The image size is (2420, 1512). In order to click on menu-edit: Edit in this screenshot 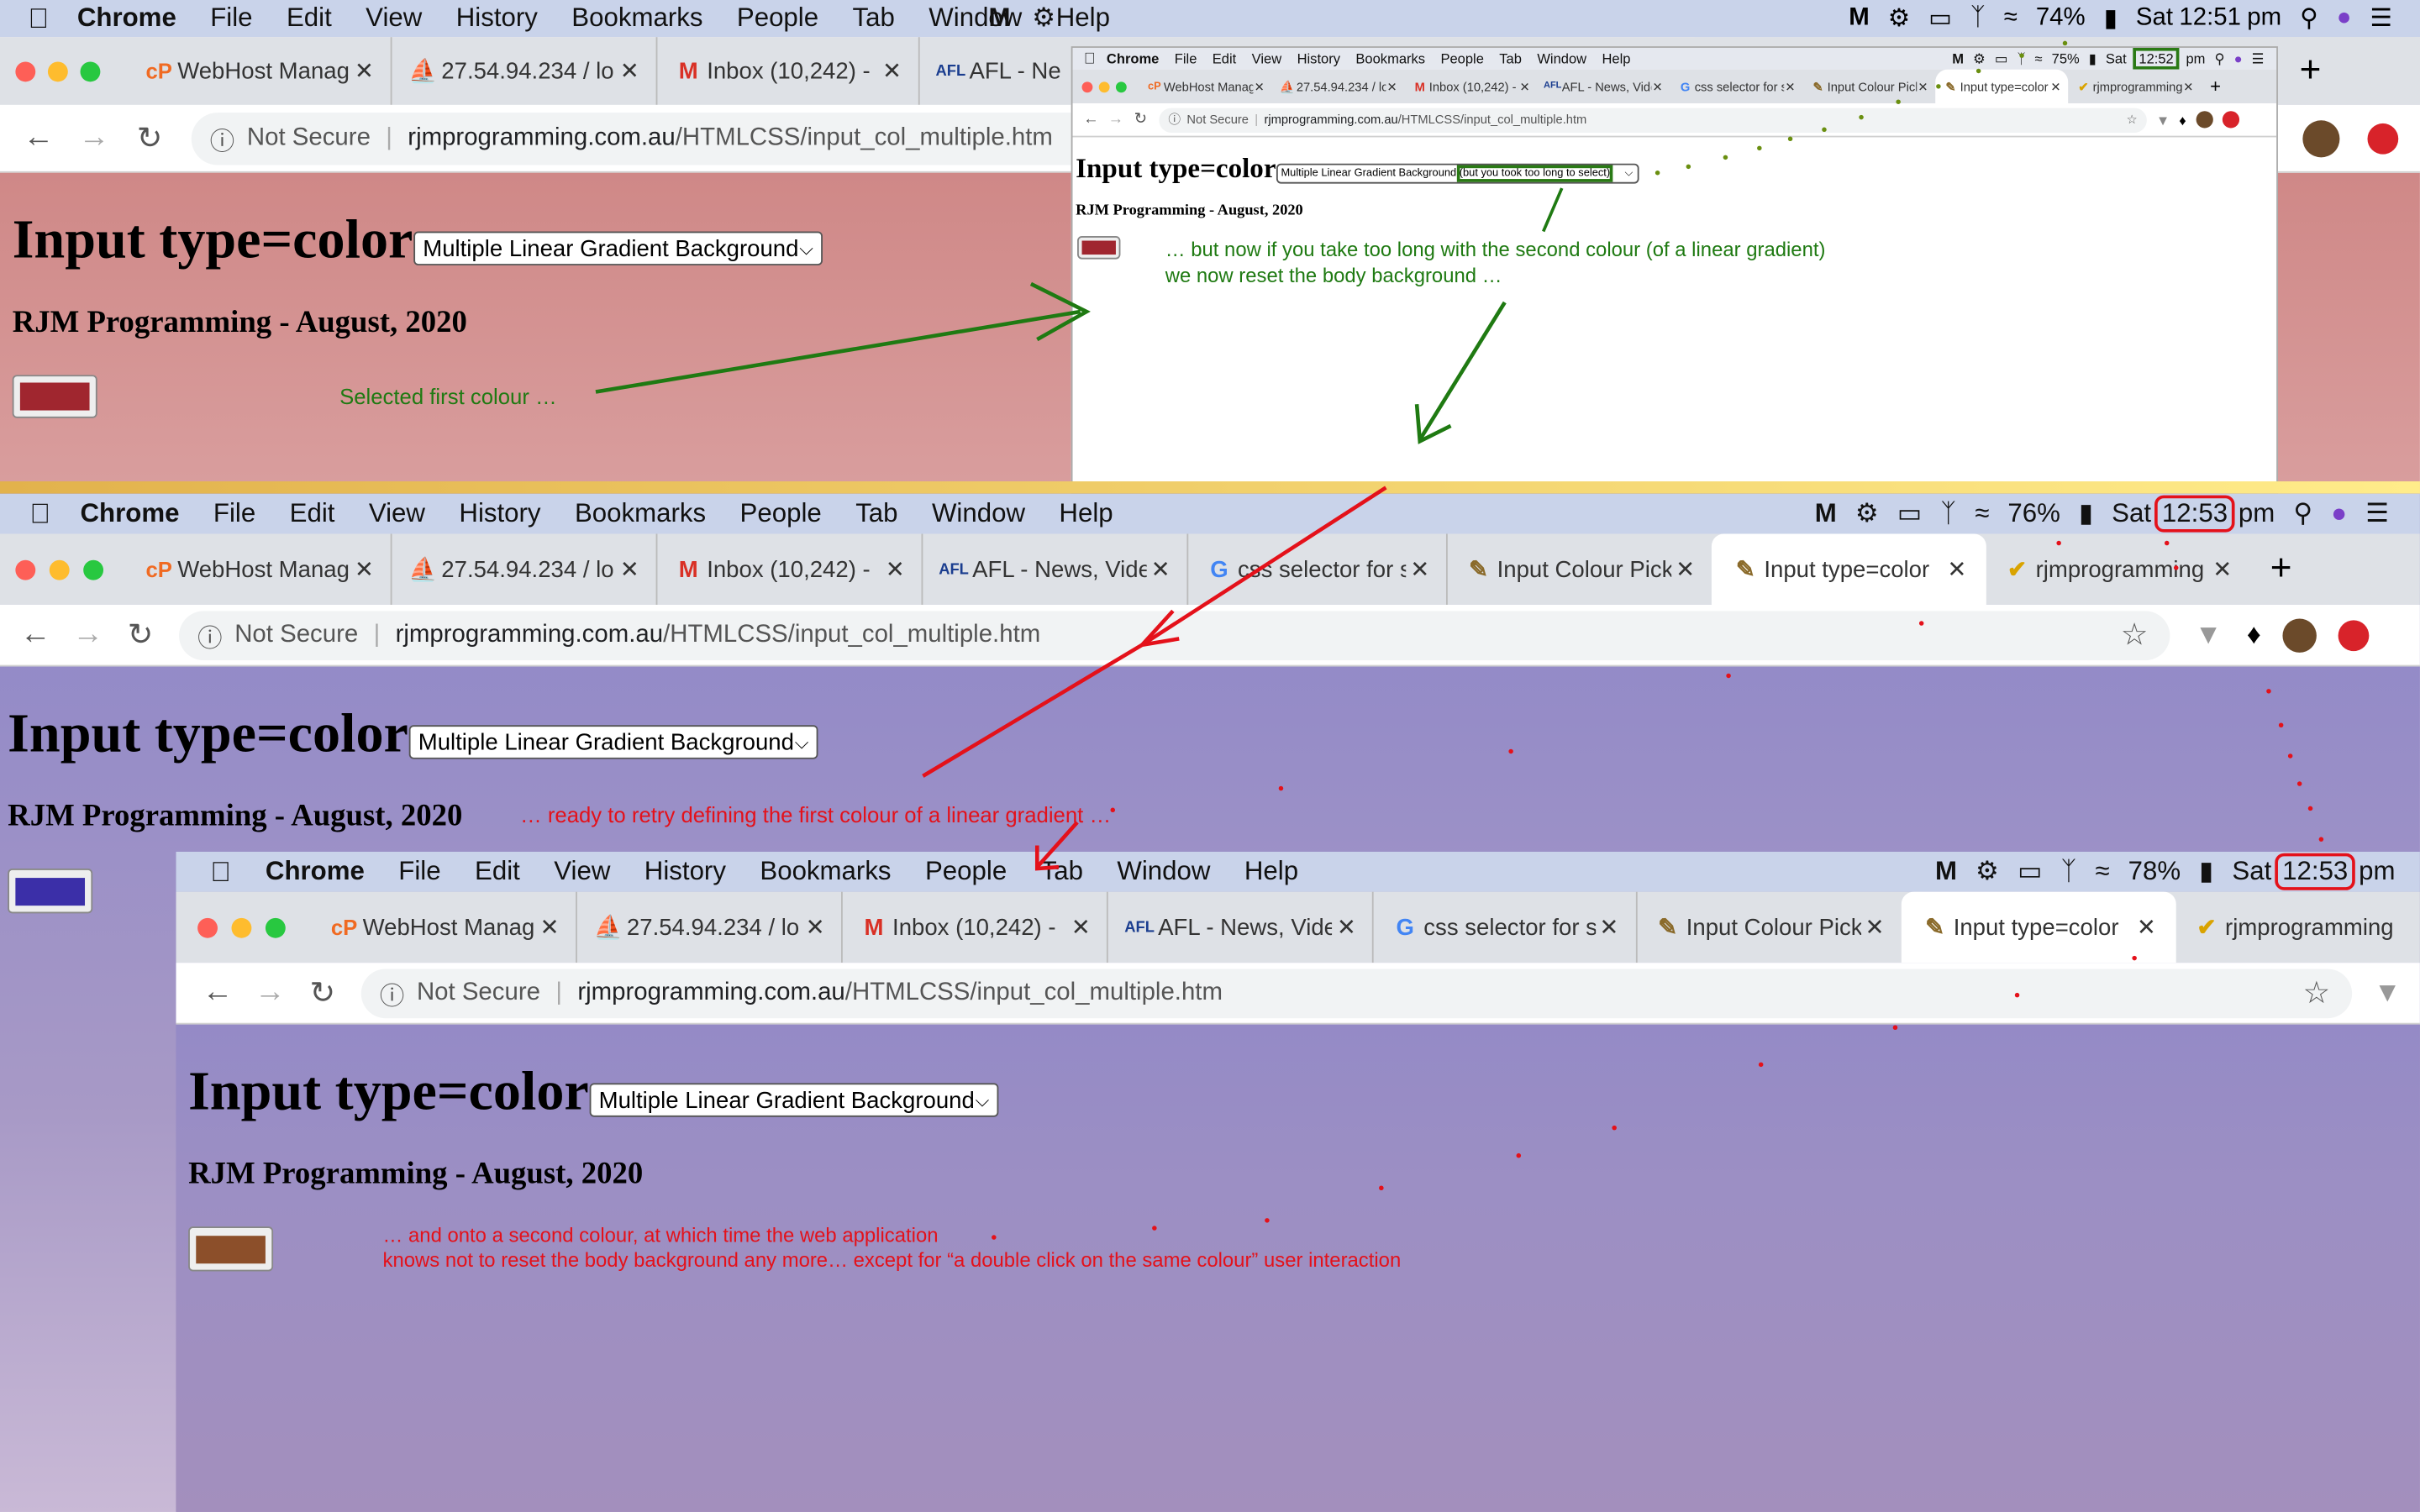, I will do `click(497, 871)`.